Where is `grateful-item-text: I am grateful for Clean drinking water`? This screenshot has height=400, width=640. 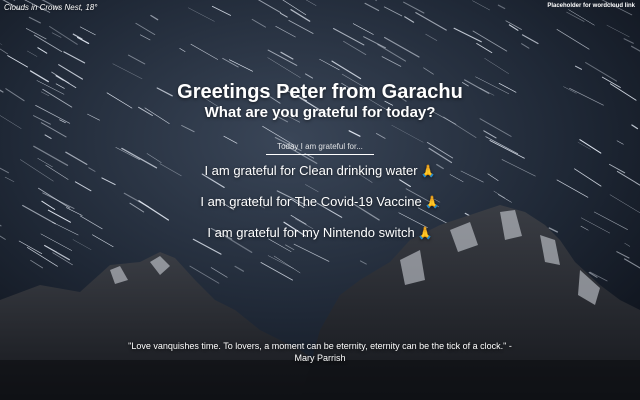 grateful-item-text: I am grateful for Clean drinking water is located at coordinates (311, 170).